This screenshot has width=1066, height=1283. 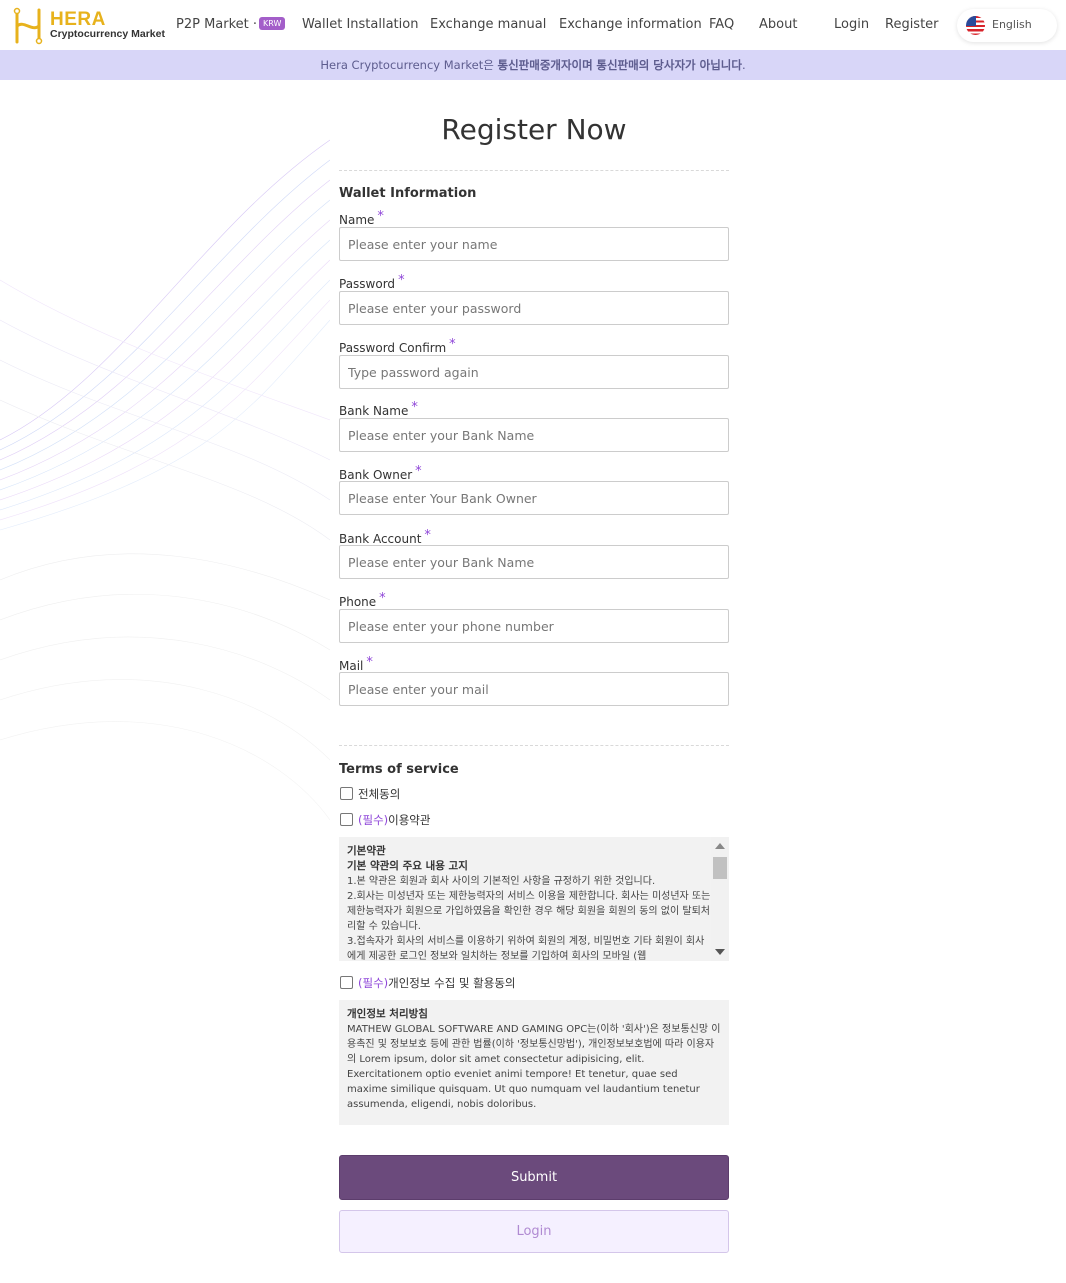 I want to click on bank-name-label: Bank Name *, so click(x=378, y=409).